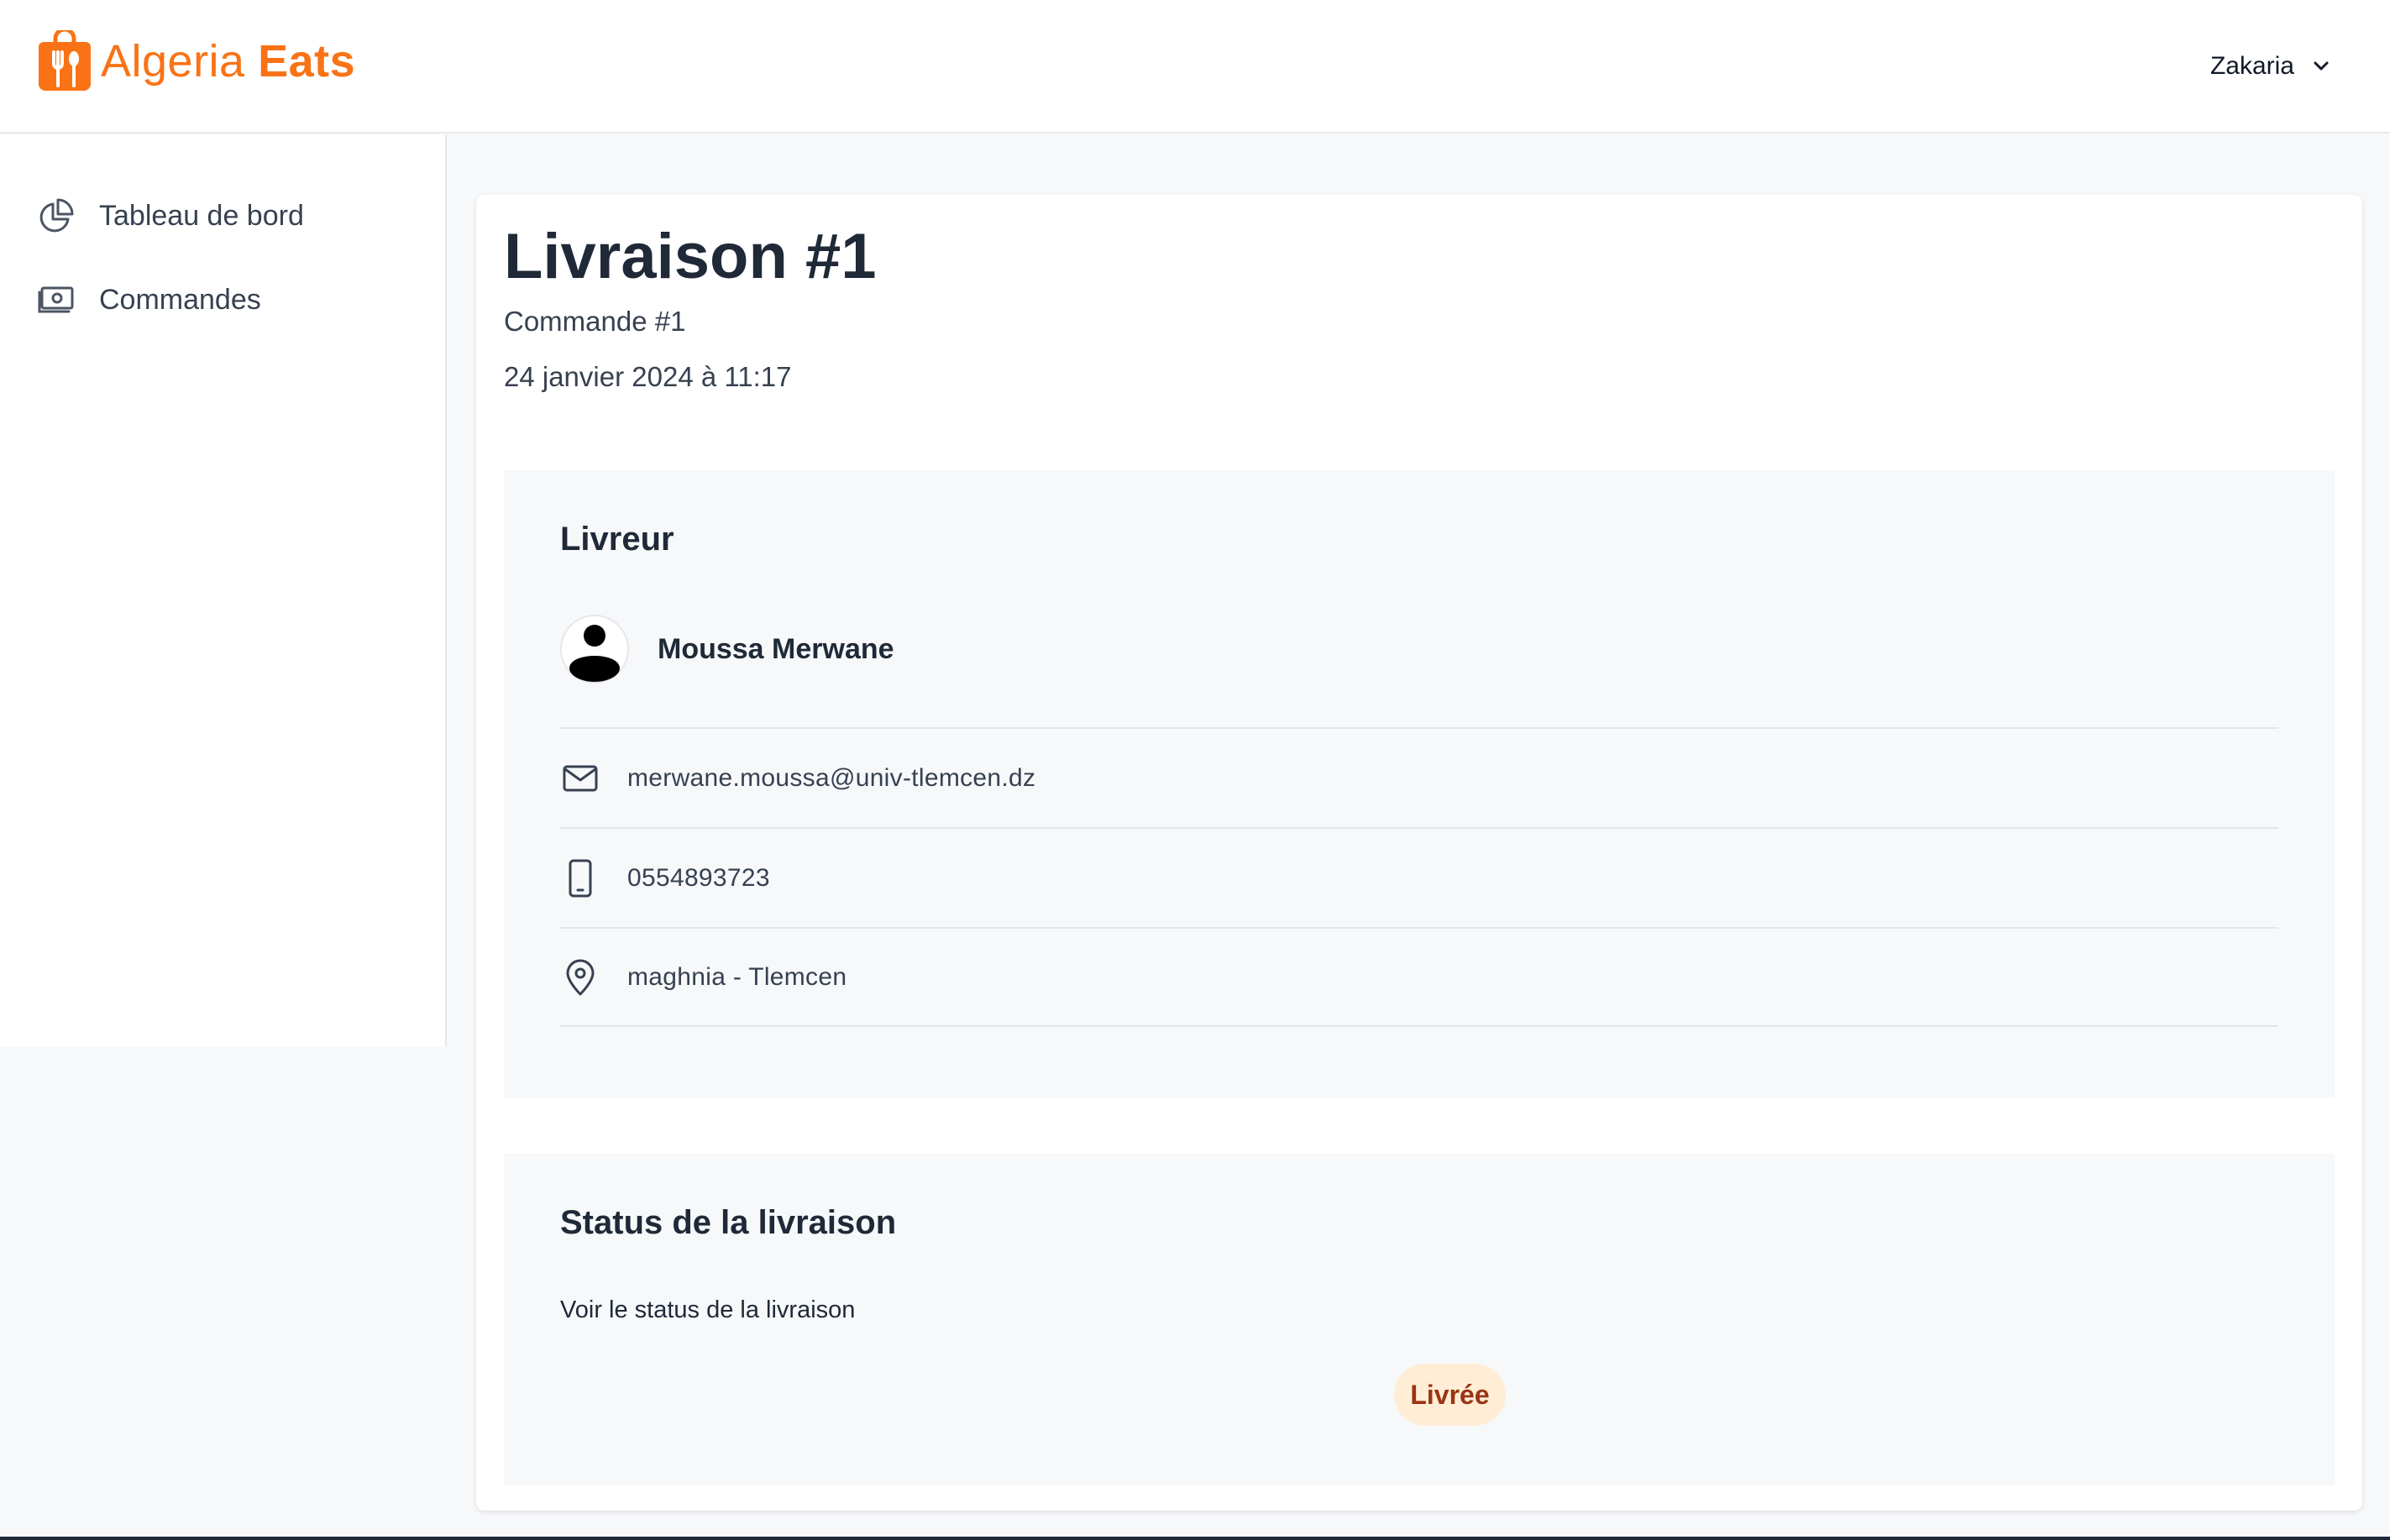  What do you see at coordinates (1195, 67) in the screenshot?
I see `top-header: Algeria Eats Zakaria` at bounding box center [1195, 67].